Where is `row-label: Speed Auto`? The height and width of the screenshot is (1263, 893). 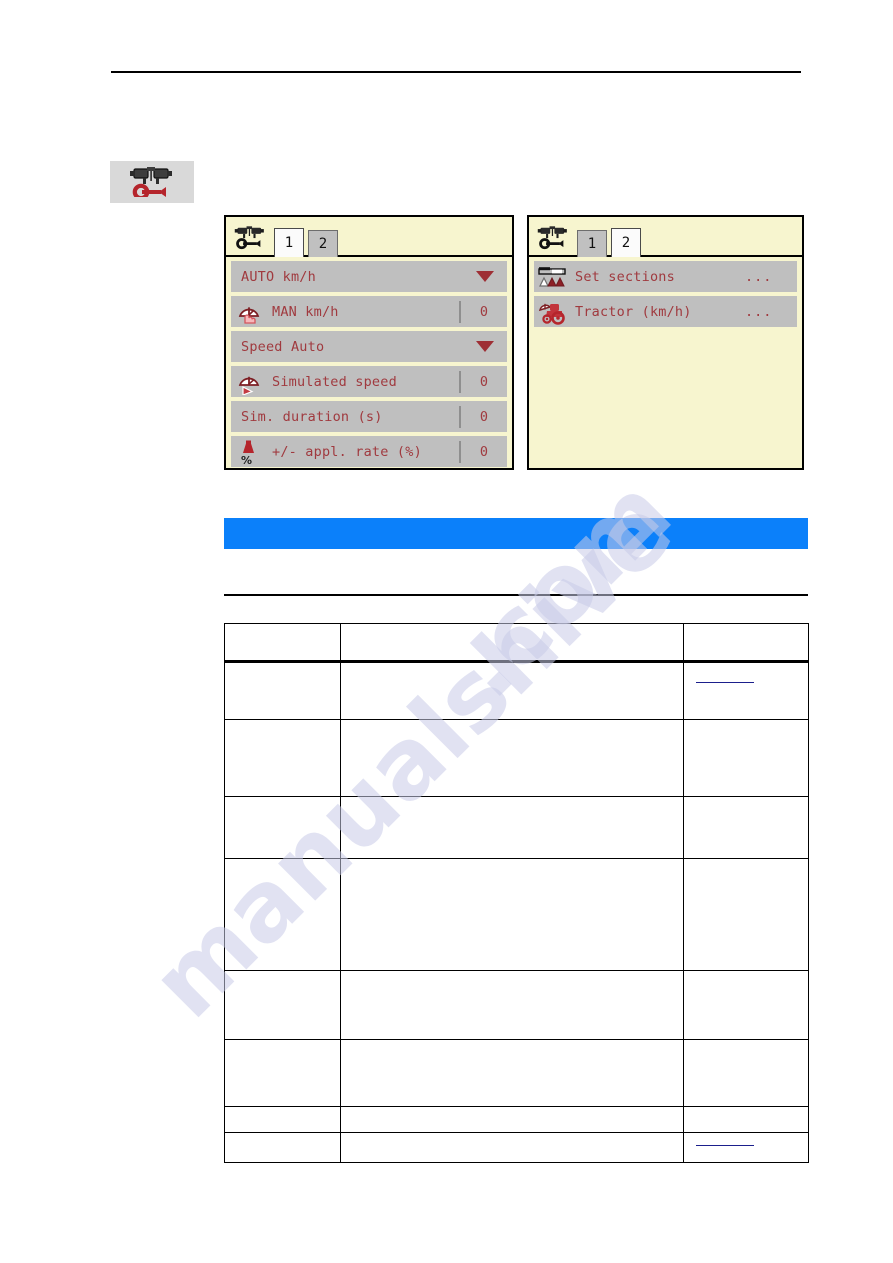 row-label: Speed Auto is located at coordinates (283, 346).